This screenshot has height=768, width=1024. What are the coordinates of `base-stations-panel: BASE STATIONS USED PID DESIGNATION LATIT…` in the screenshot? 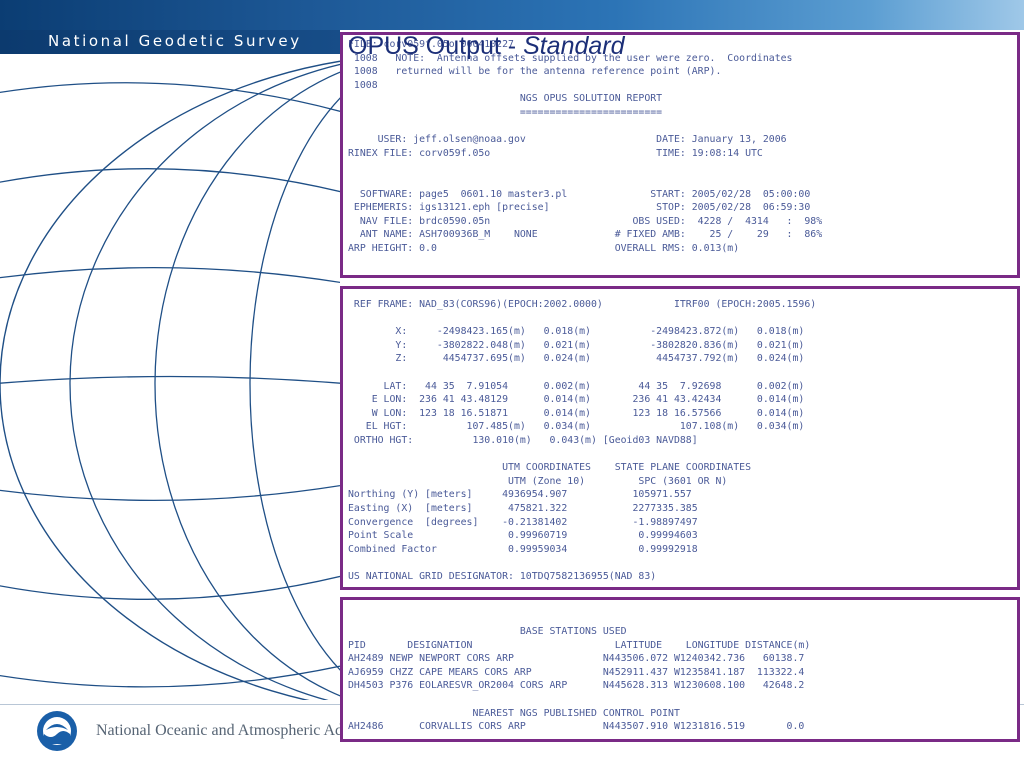 It's located at (680, 669).